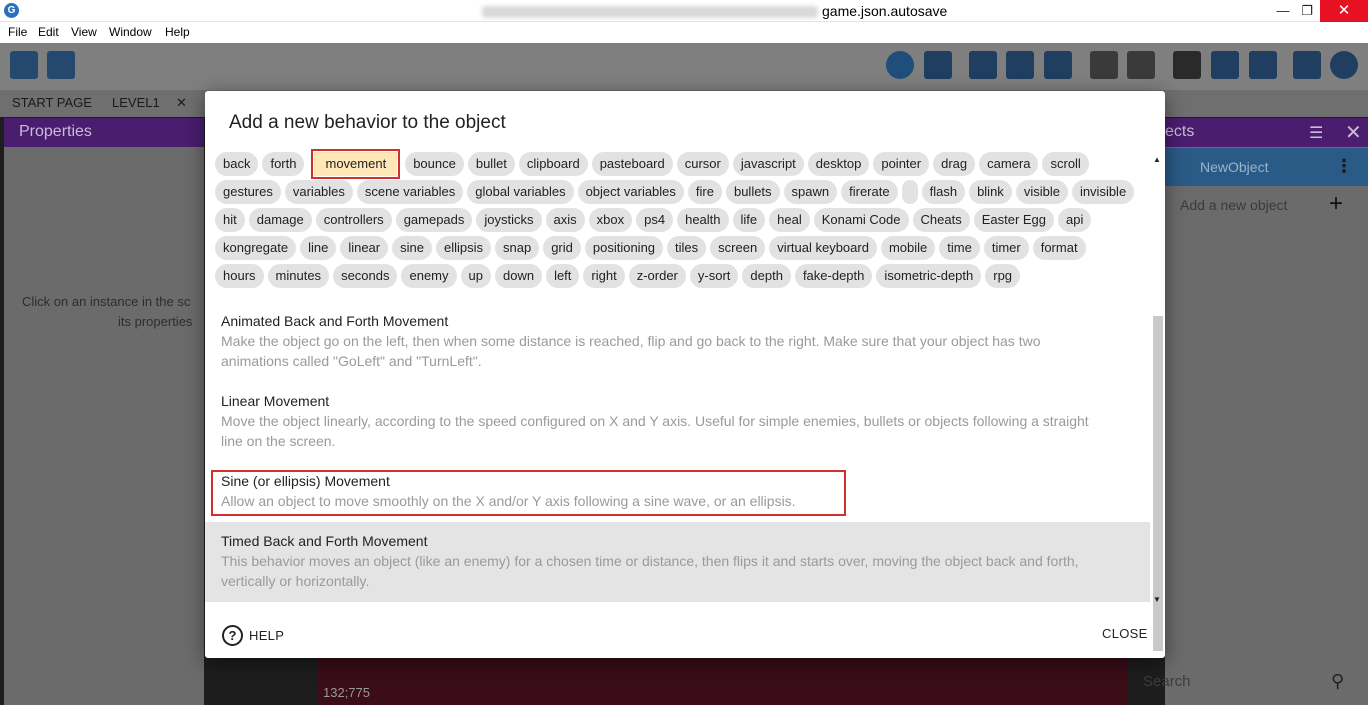 This screenshot has height=705, width=1368. I want to click on tag-chip: bounce, so click(434, 164).